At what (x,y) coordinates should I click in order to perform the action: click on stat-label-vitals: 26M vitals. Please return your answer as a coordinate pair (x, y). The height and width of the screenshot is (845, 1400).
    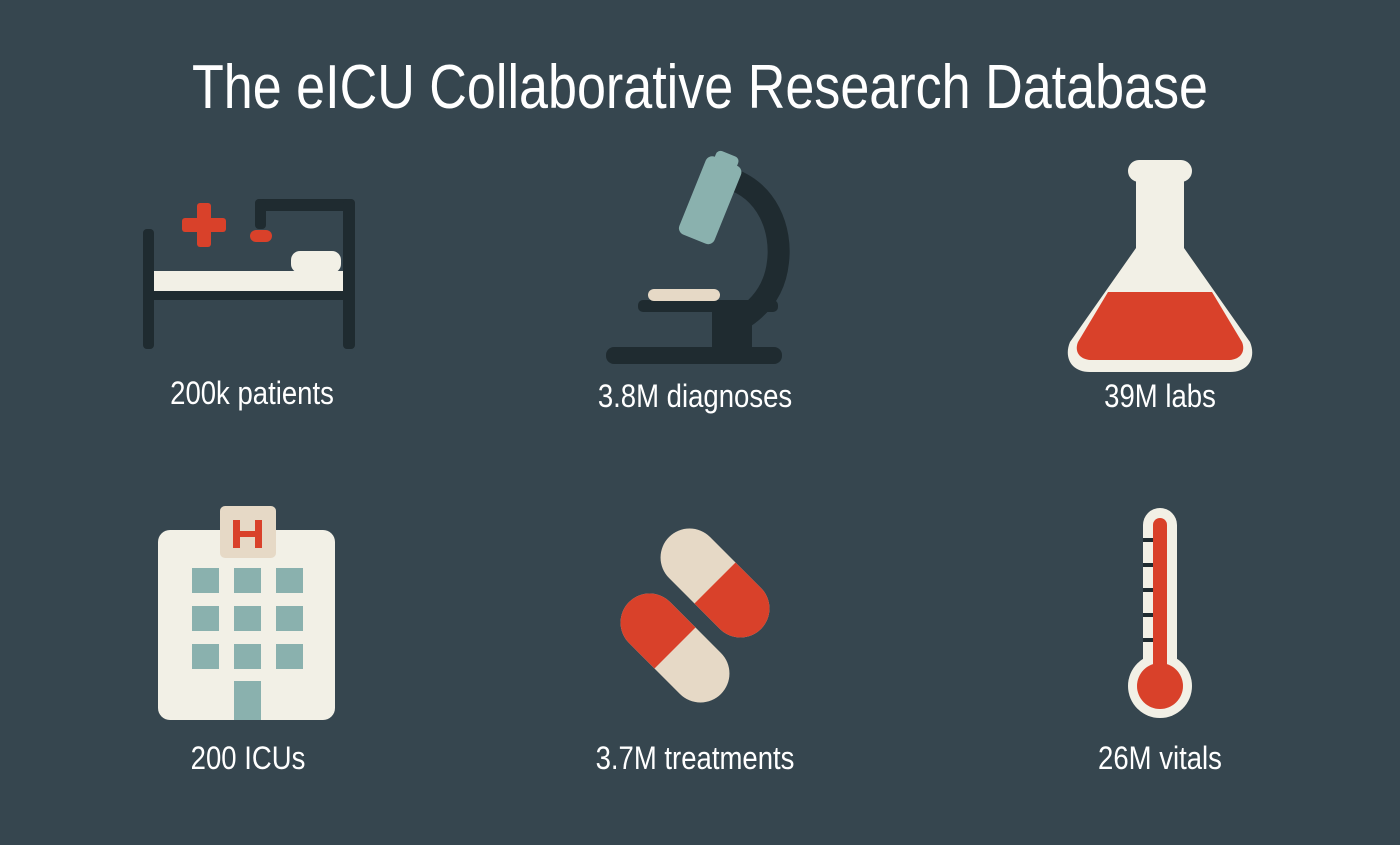
    Looking at the image, I should click on (1160, 758).